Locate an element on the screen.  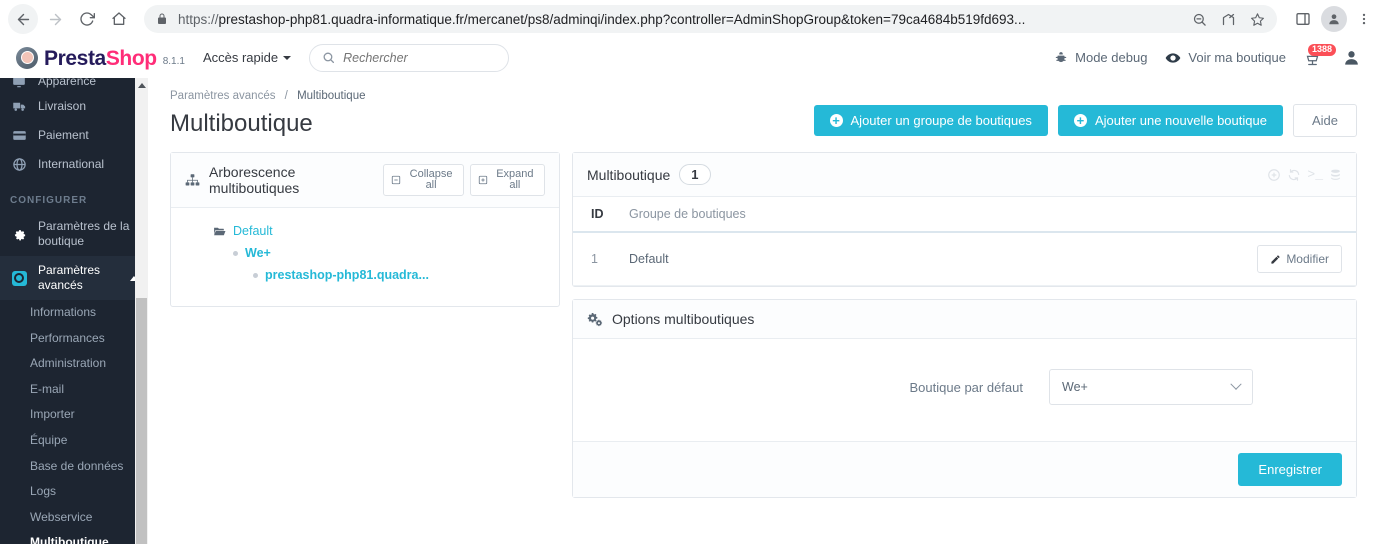
plus-square-icon is located at coordinates (483, 180).